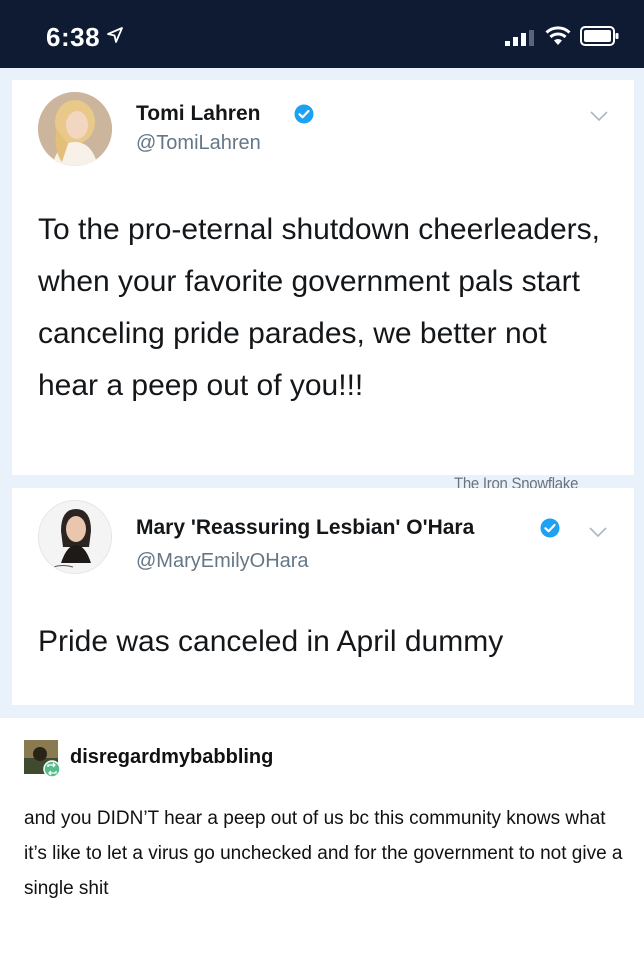  I want to click on status-time: 6:38, so click(73, 37).